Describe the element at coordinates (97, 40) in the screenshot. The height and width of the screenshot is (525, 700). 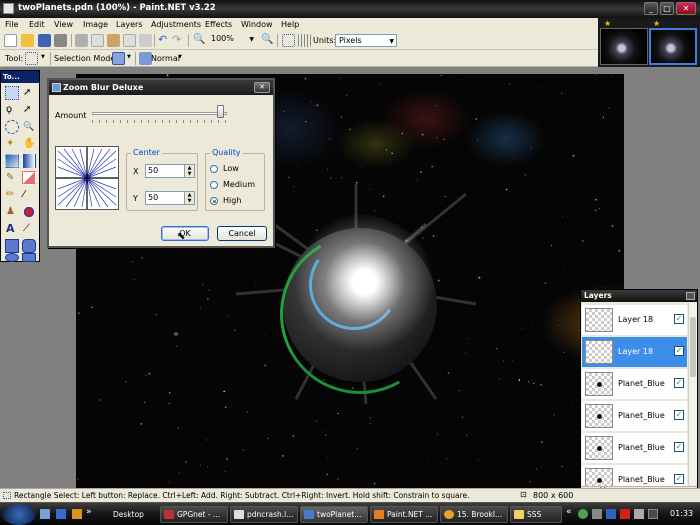
I see `copy-icon` at that location.